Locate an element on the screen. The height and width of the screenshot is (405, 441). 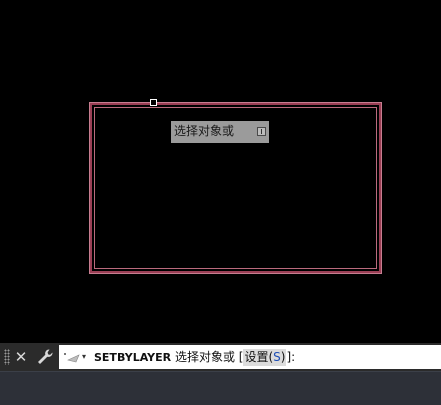
command-line-bar: ✕ ▾ SETBYLAYER 选择对象或 [设置(S)]: is located at coordinates (220, 357).